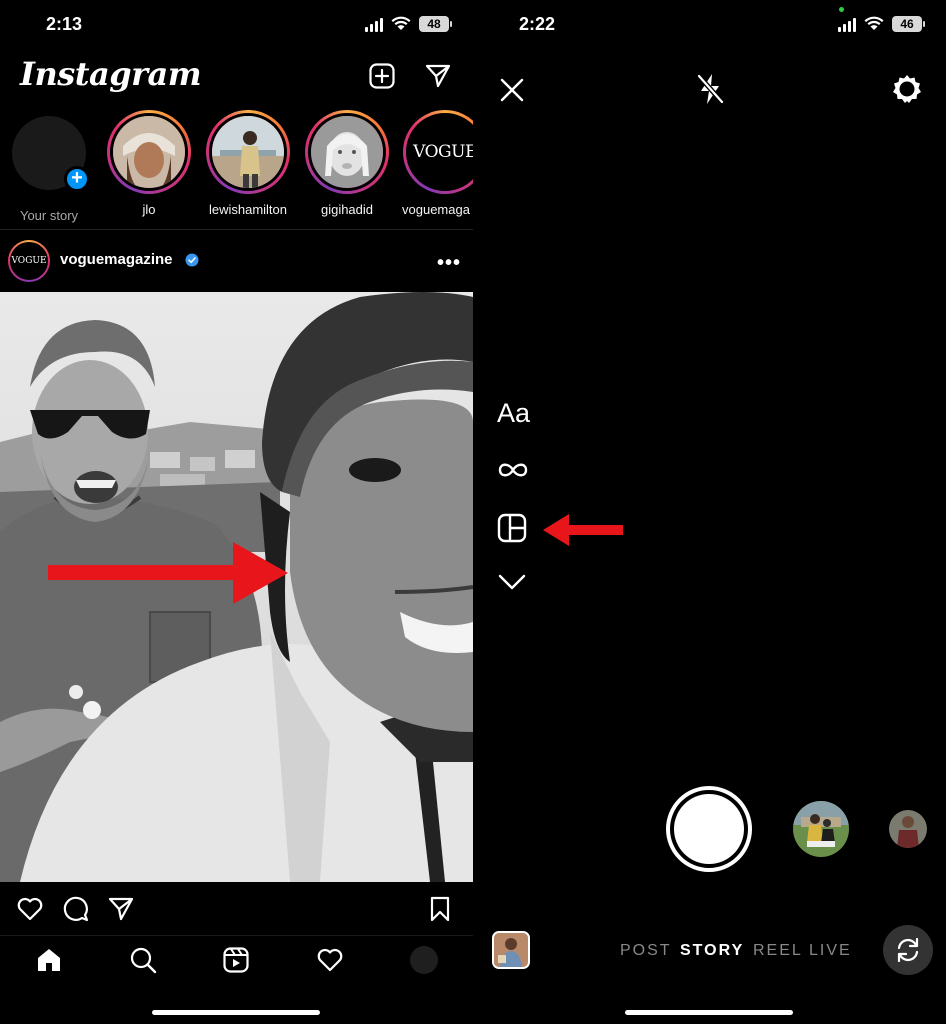 The width and height of the screenshot is (946, 1024). What do you see at coordinates (424, 960) in the screenshot?
I see `profile-avatar-tab` at bounding box center [424, 960].